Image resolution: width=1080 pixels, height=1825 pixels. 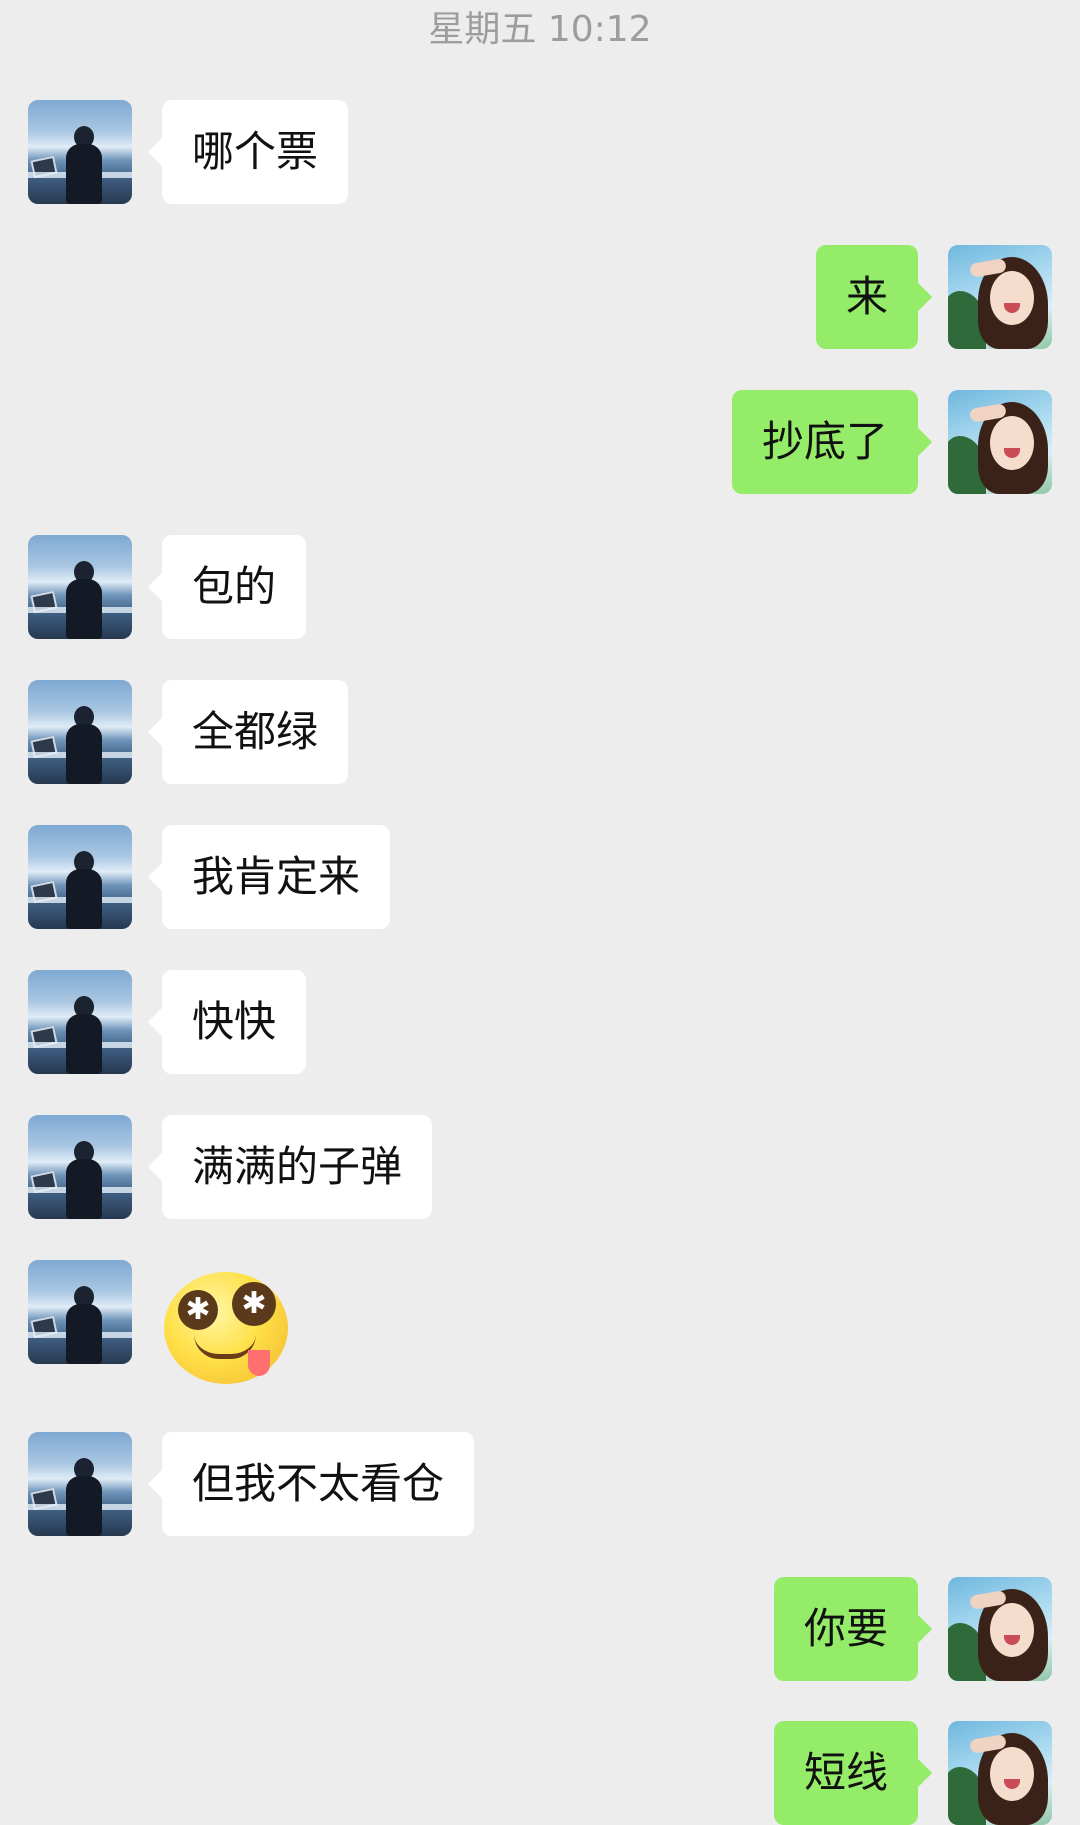 I want to click on message-row: ✱ ✱, so click(x=540, y=1325).